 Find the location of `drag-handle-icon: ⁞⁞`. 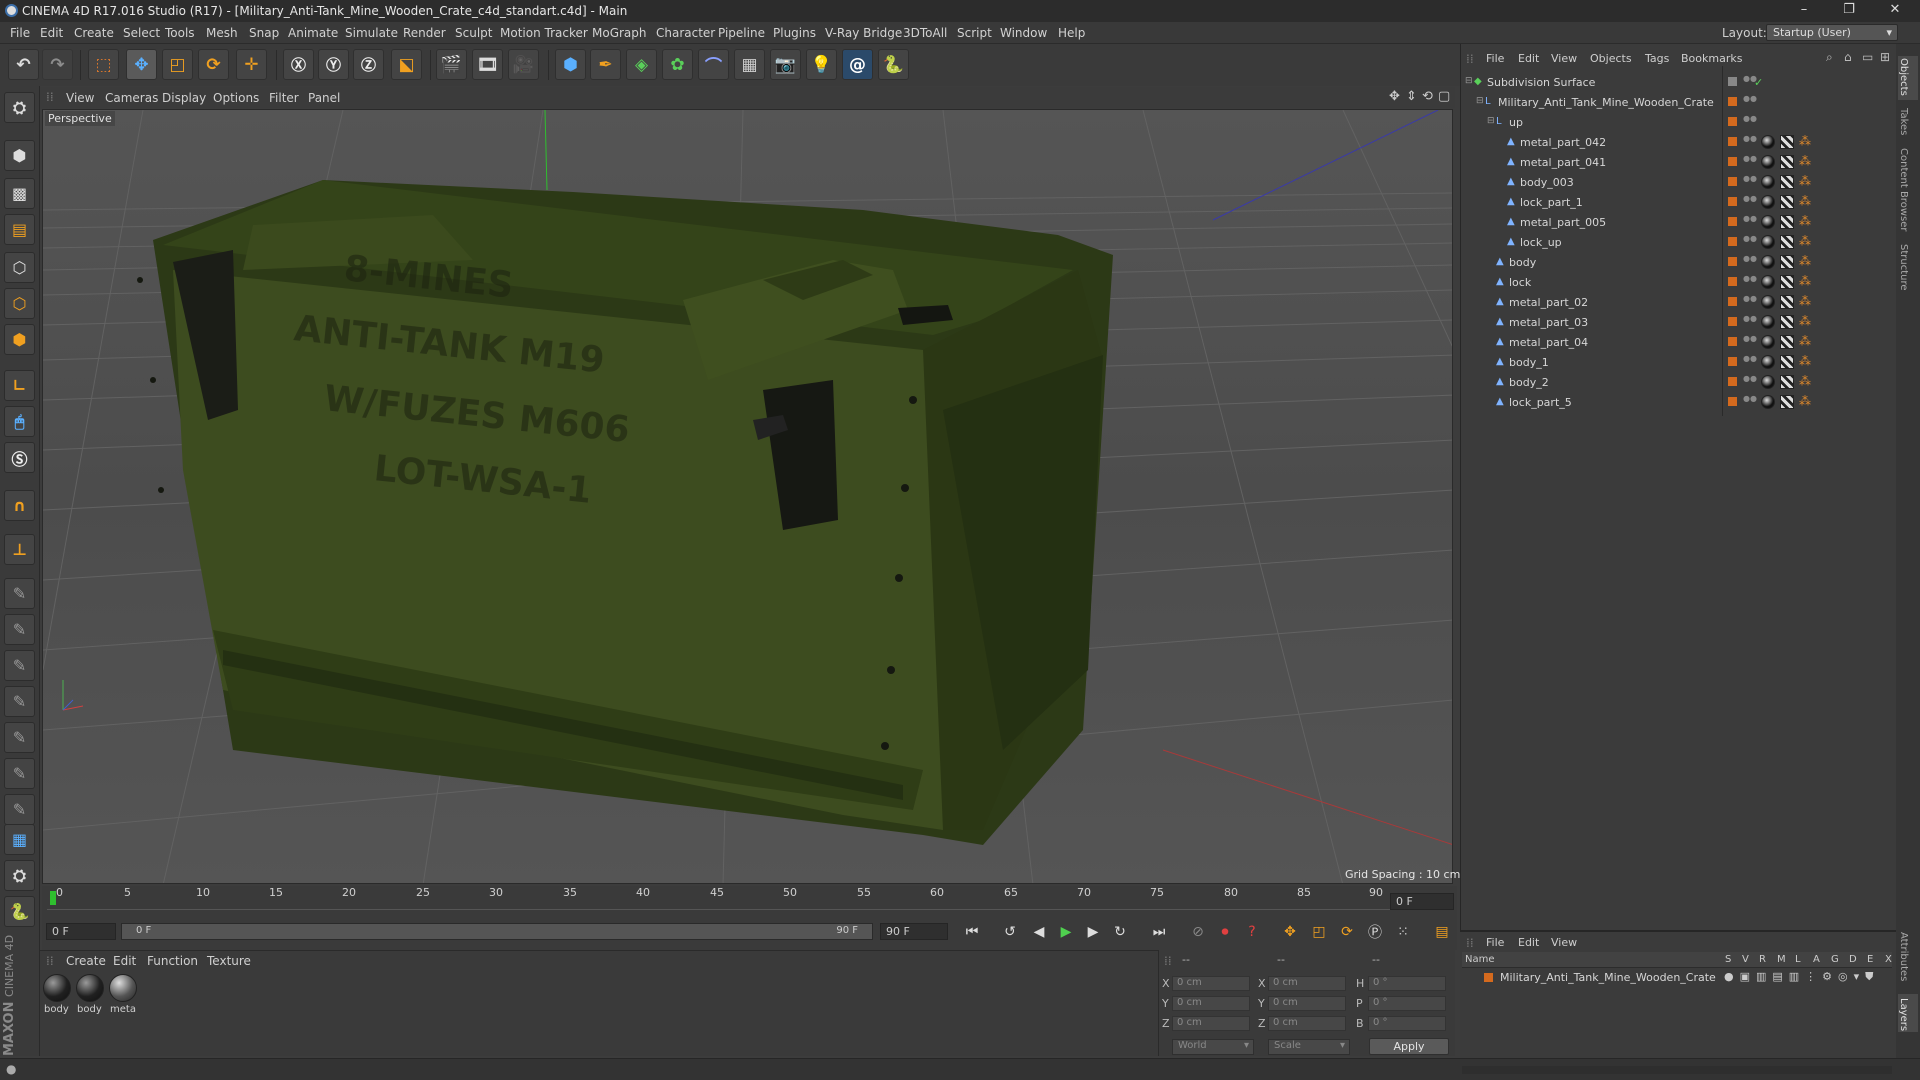

drag-handle-icon: ⁞⁞ is located at coordinates (1168, 961).